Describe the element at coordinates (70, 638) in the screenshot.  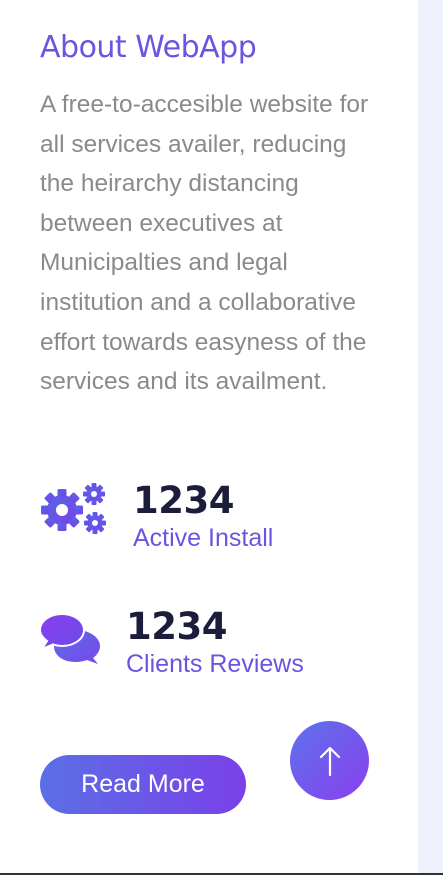
I see `chat-bubbles-icon` at that location.